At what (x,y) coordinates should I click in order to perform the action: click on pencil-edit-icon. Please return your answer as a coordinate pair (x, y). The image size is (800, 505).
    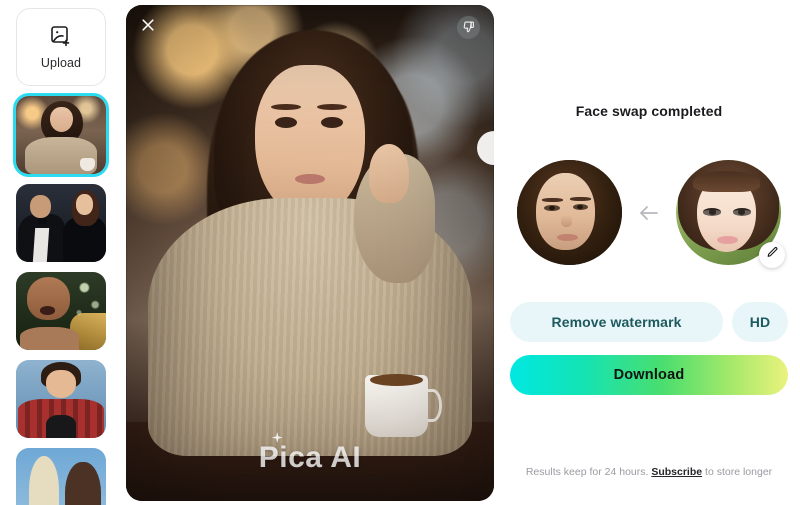
    Looking at the image, I should click on (772, 255).